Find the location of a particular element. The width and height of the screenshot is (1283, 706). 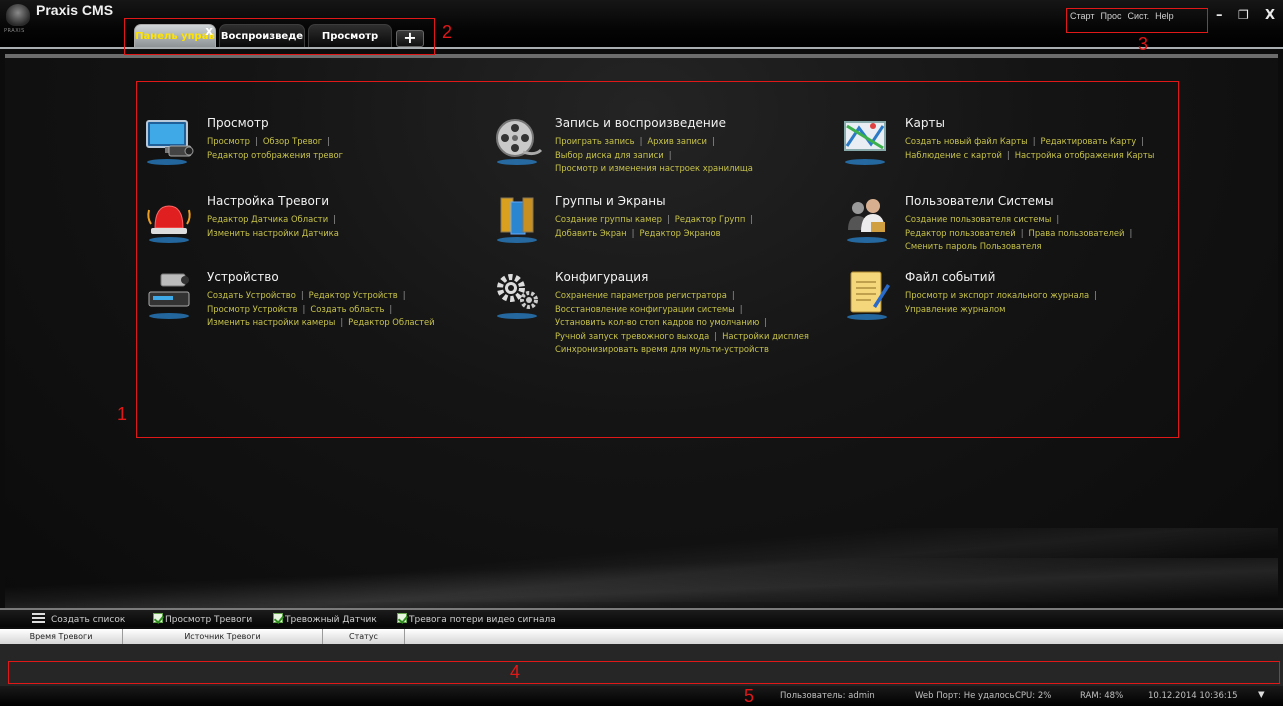

video-loss-checkbox: Тревога потери видео сигнала is located at coordinates (476, 619).